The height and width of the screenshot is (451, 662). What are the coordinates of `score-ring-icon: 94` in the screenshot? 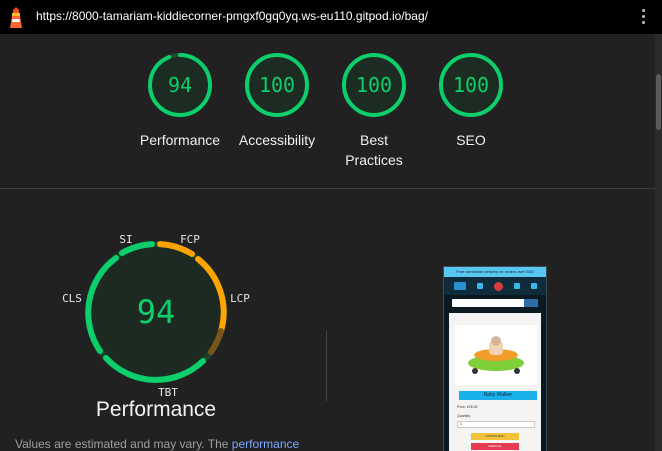 It's located at (180, 85).